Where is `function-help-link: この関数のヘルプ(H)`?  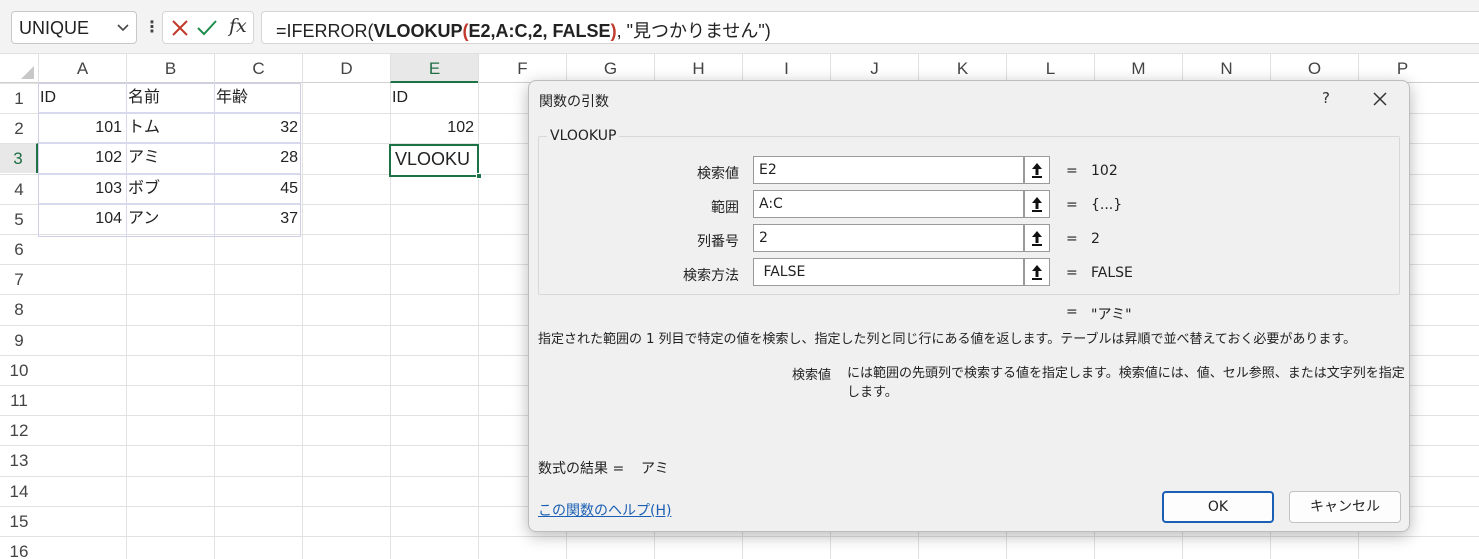 function-help-link: この関数のヘルプ(H) is located at coordinates (604, 510).